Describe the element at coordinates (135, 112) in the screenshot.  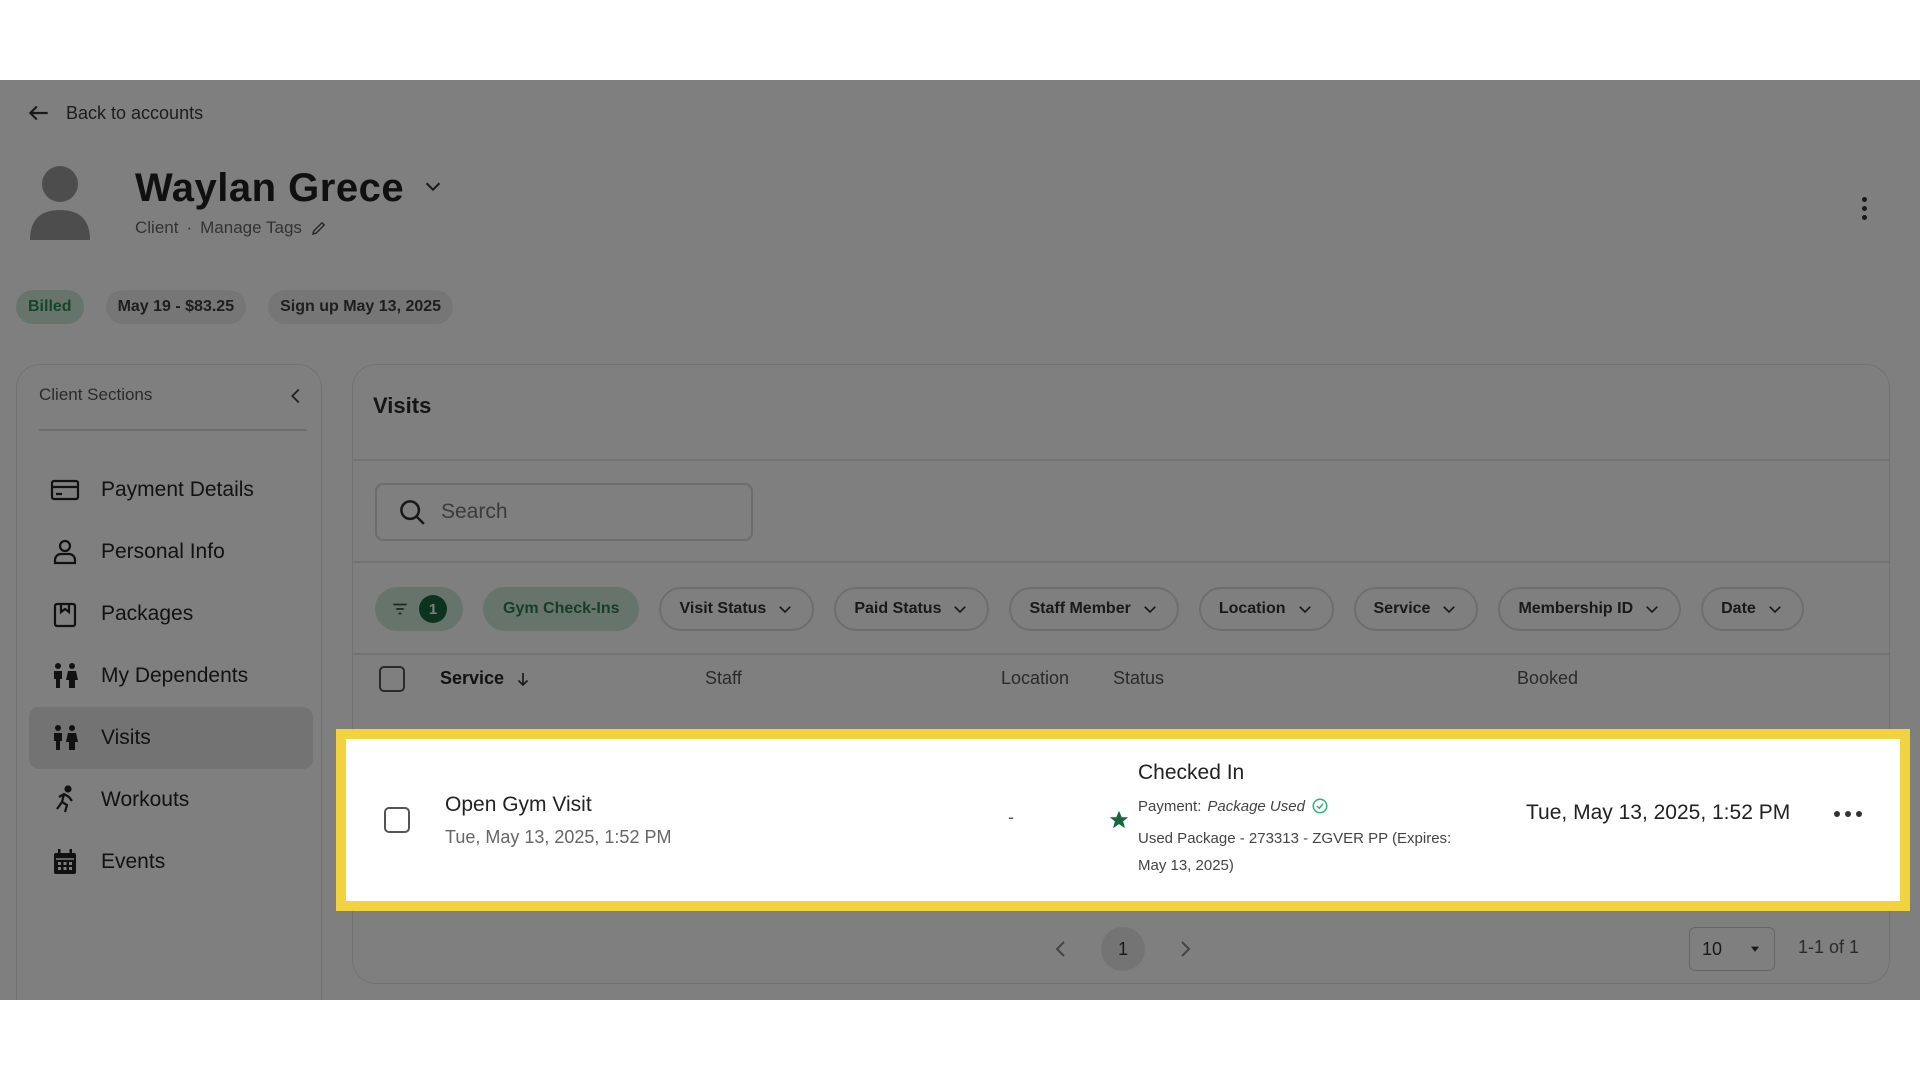
I see `back-label: Back to accounts` at that location.